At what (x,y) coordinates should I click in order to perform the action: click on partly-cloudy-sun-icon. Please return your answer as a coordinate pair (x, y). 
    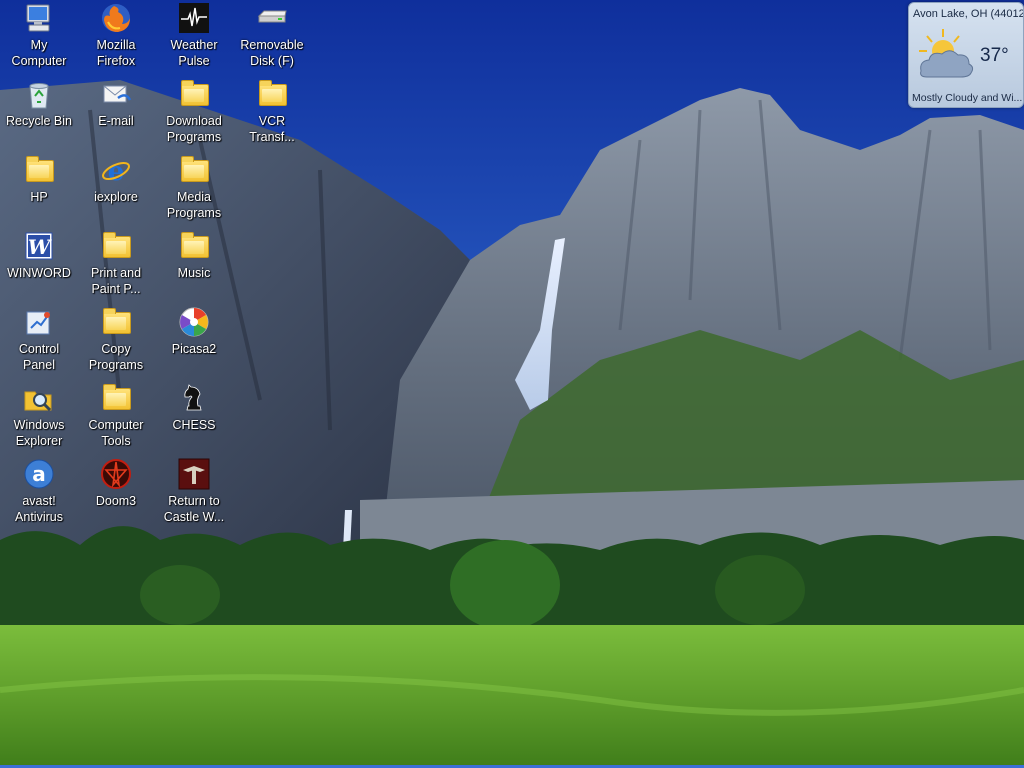
    Looking at the image, I should click on (946, 53).